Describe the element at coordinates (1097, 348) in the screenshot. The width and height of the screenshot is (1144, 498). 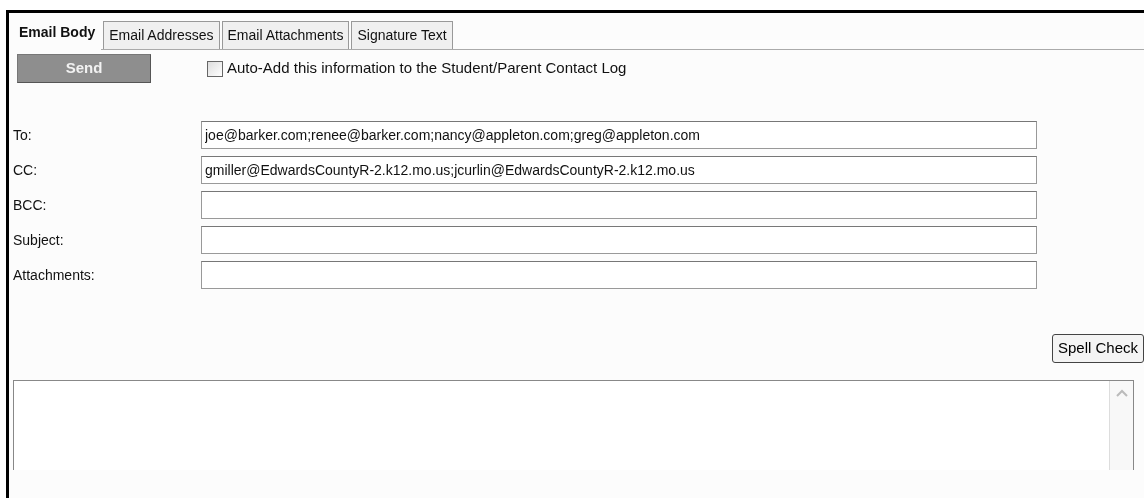
I see `spell-check-button: Spell Check` at that location.